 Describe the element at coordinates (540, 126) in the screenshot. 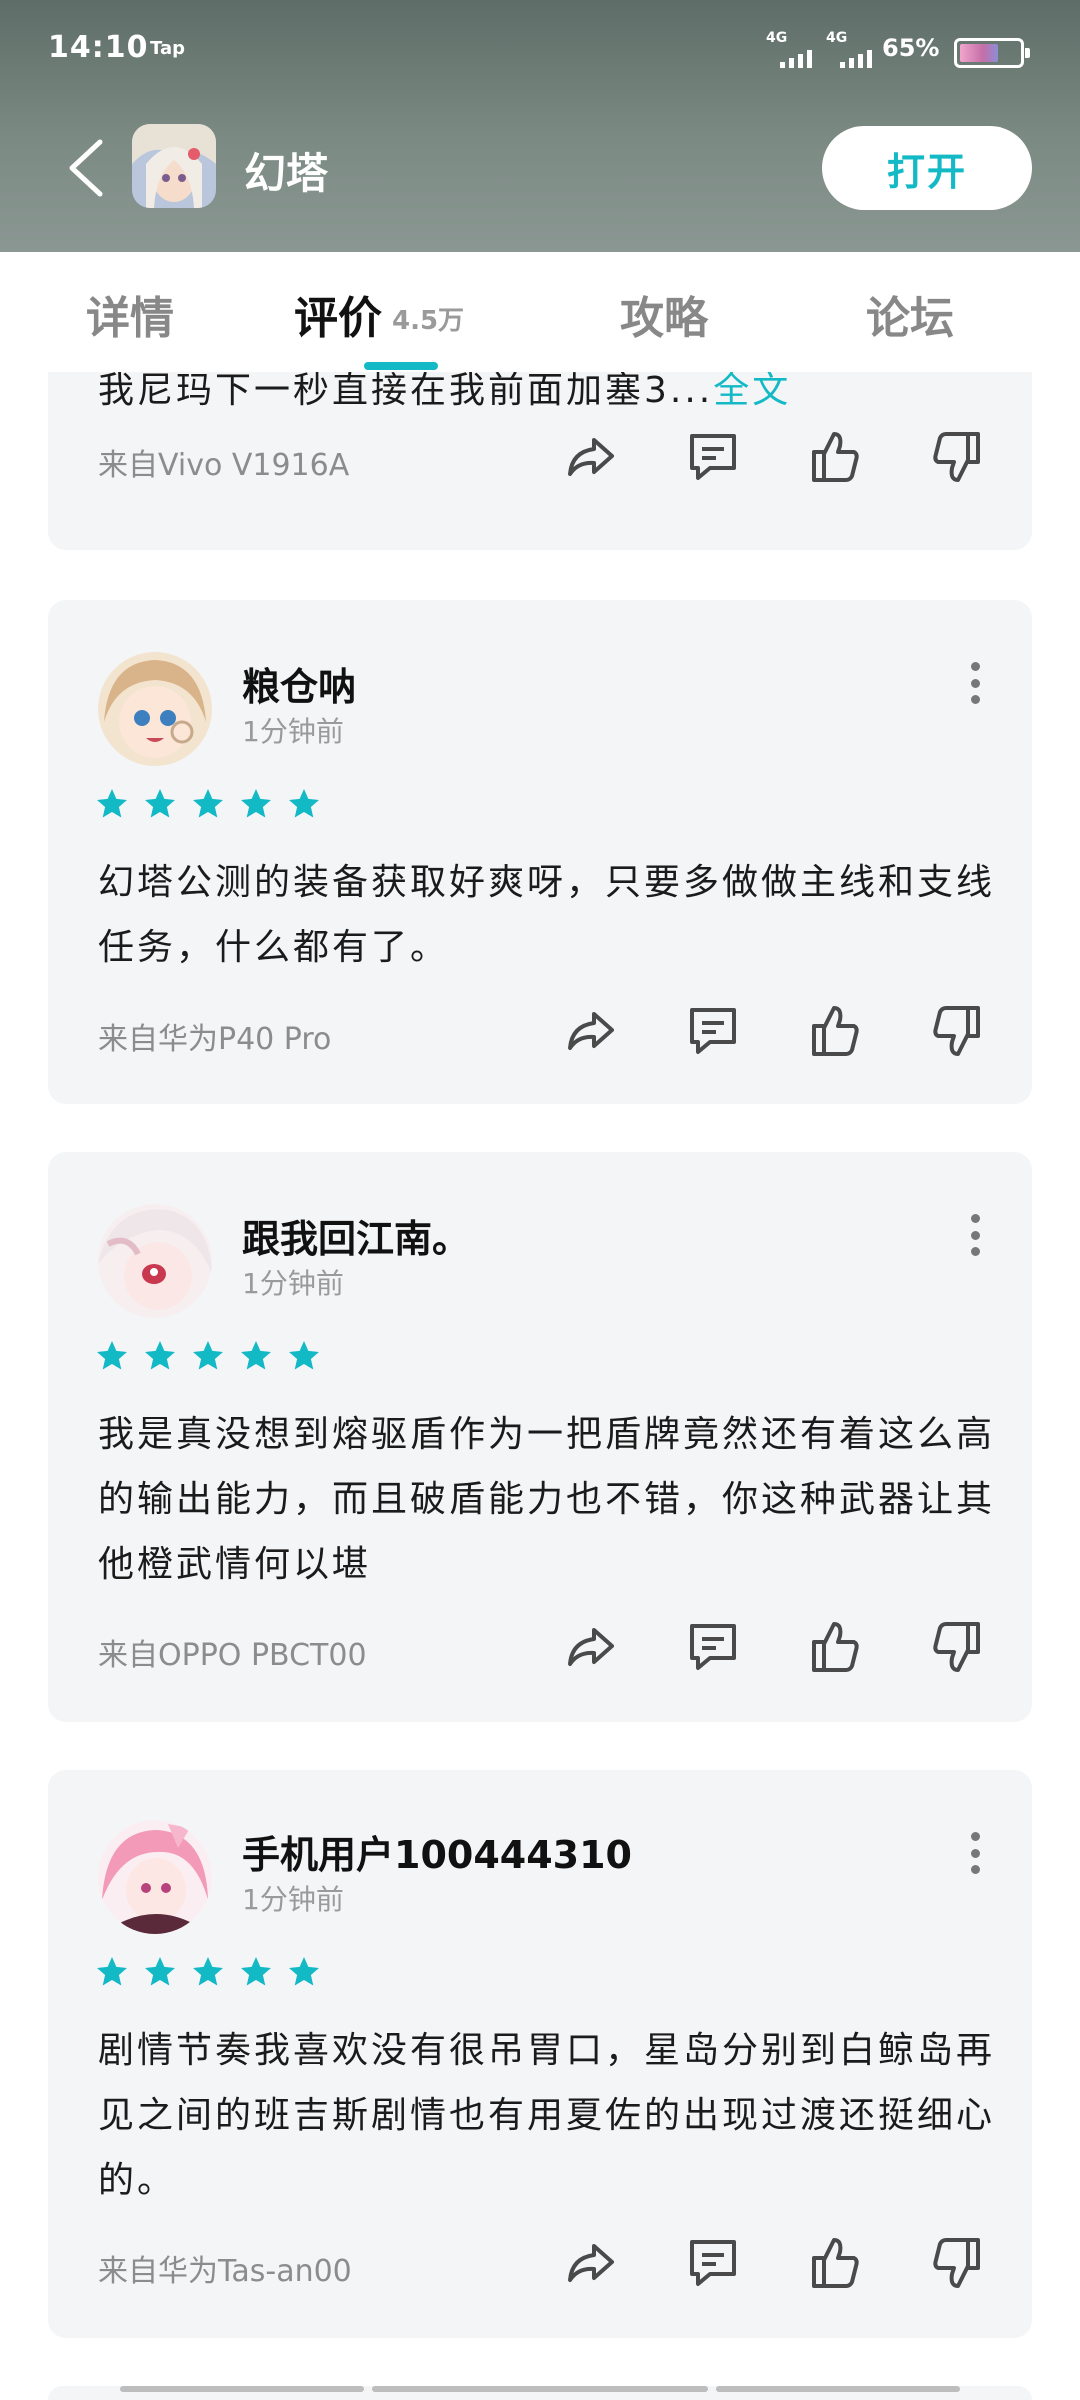

I see `app-header: 14:10 Tap 4G 4G 65% 幻塔 打开` at that location.